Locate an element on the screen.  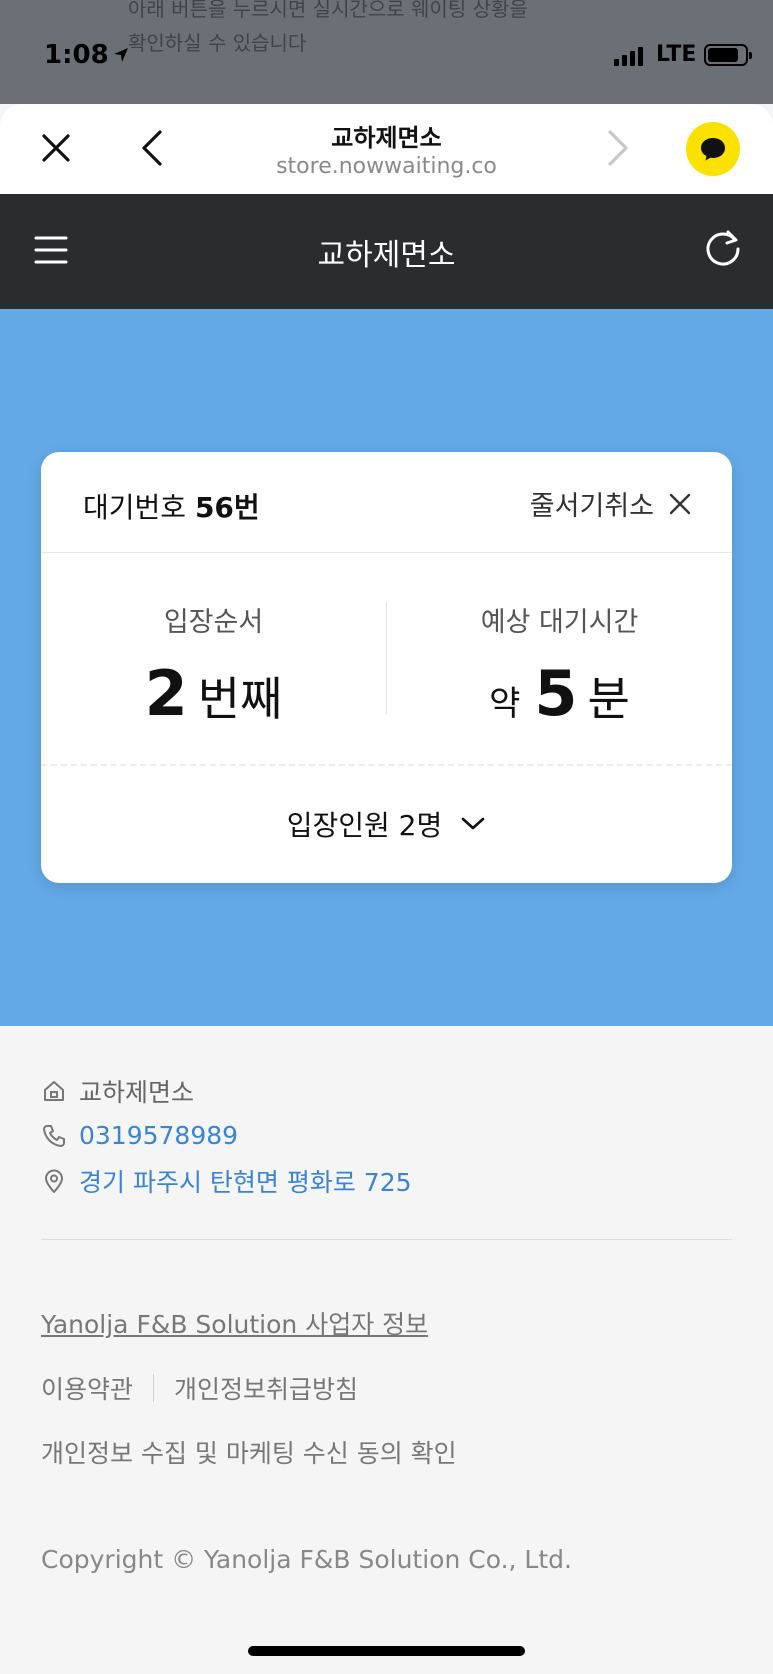
policy-links: 이용약관 개인정보취급방침 is located at coordinates (199, 1388).